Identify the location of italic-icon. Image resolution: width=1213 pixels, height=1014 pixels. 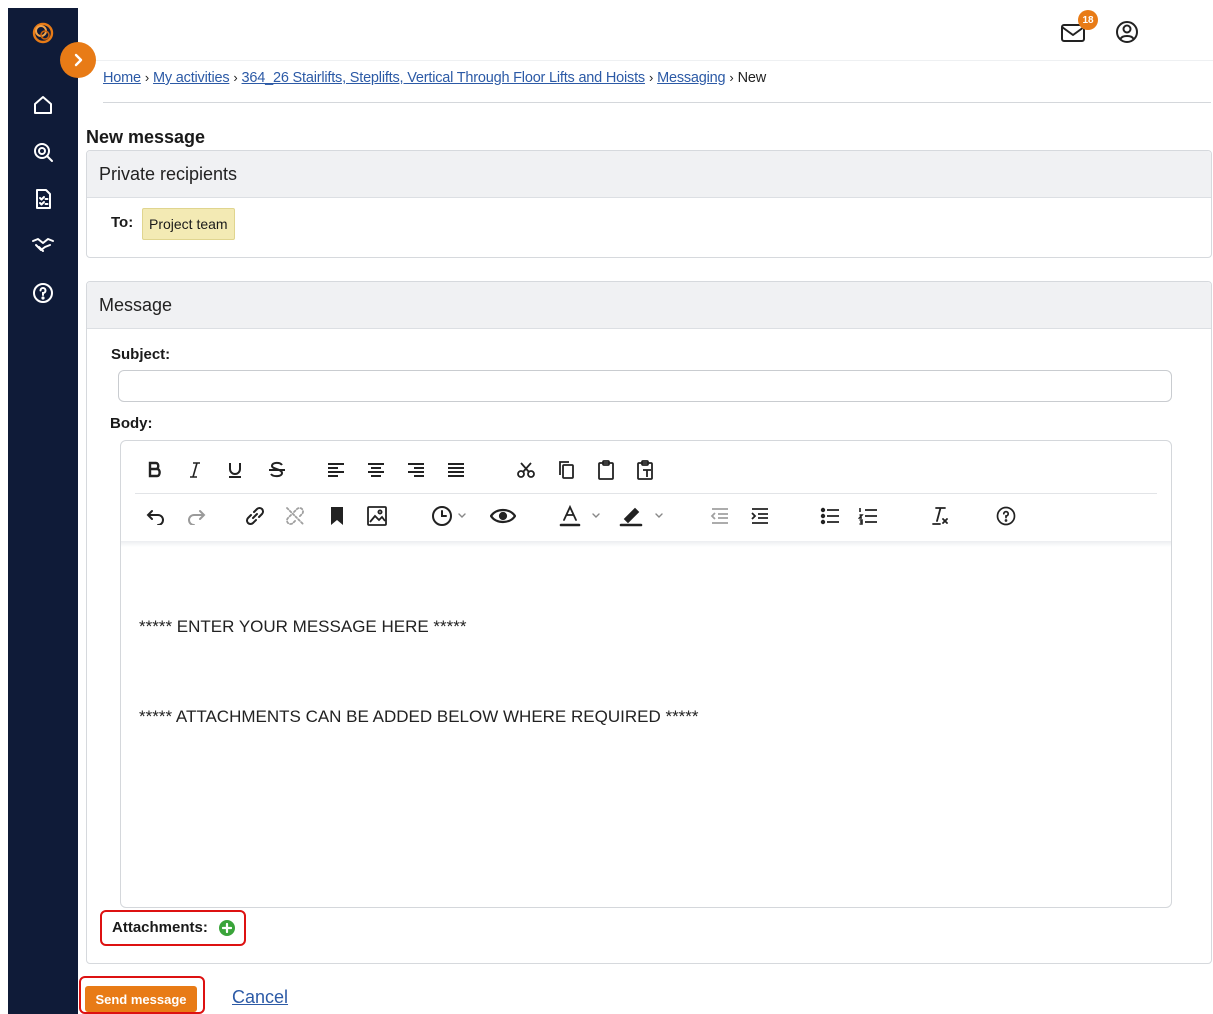
(195, 470).